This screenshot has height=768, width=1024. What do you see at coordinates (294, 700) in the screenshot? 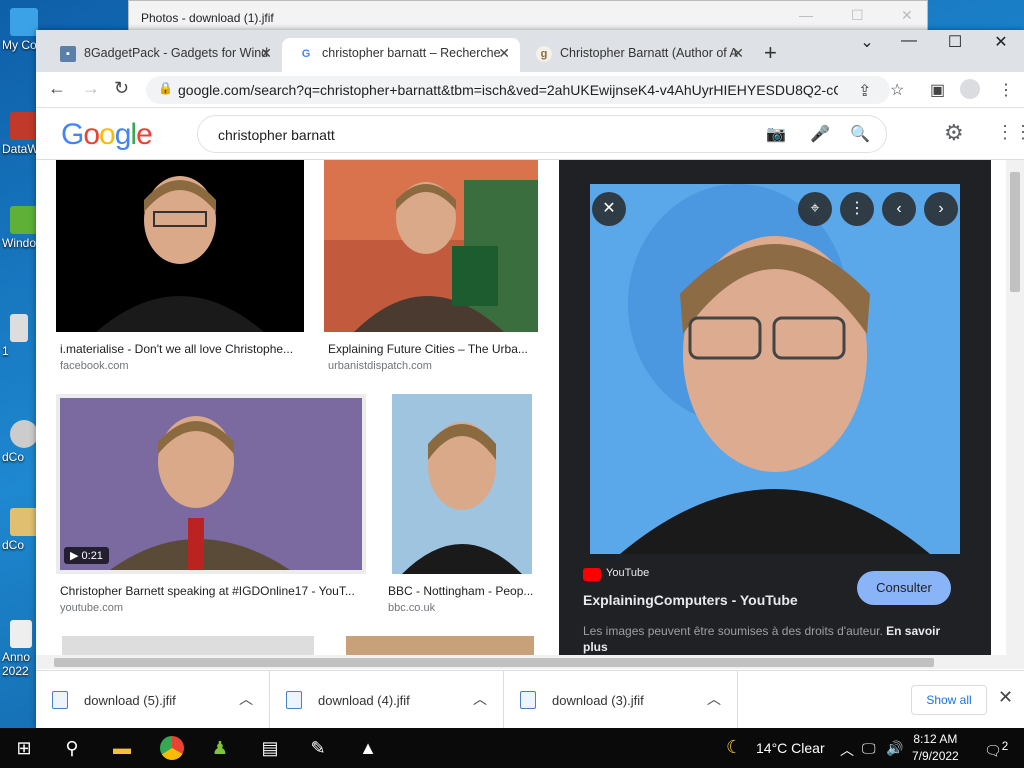
I see `file-icon` at bounding box center [294, 700].